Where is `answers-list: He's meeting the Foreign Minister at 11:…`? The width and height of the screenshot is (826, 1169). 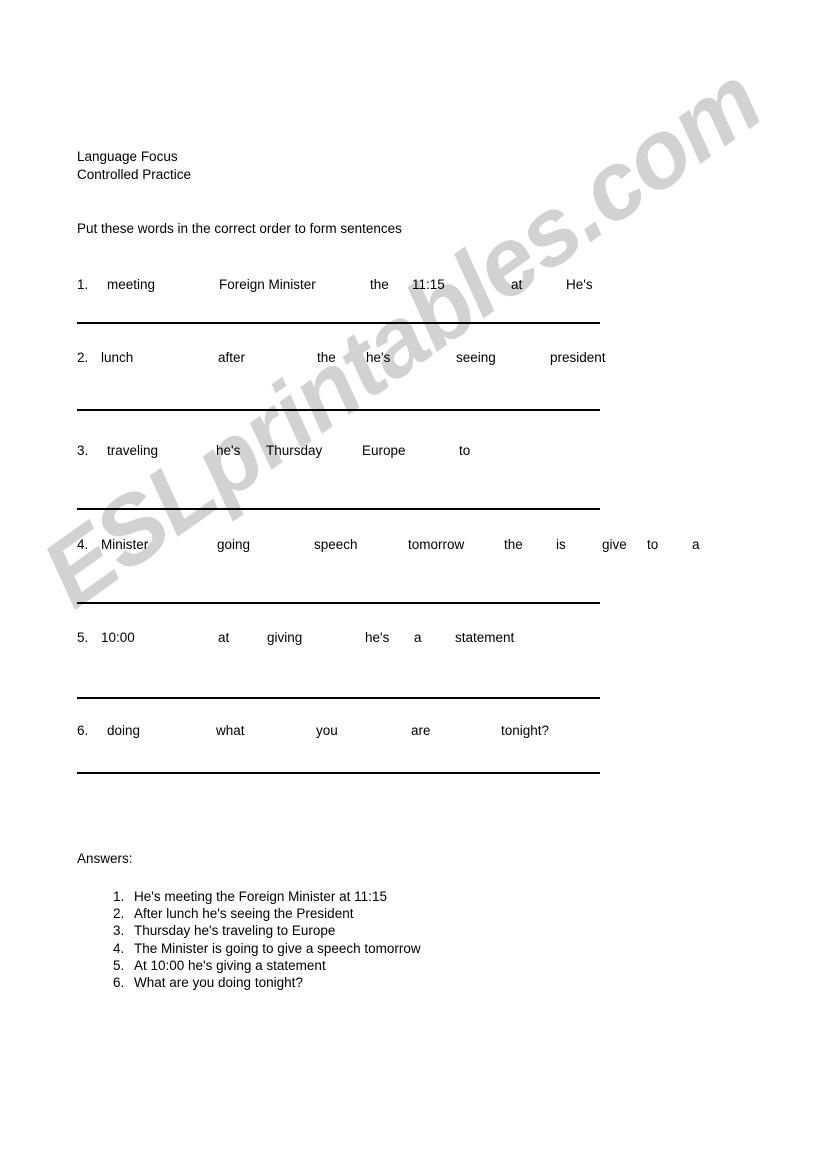
answers-list: He's meeting the Foreign Minister at 11:… is located at coordinates (260, 939).